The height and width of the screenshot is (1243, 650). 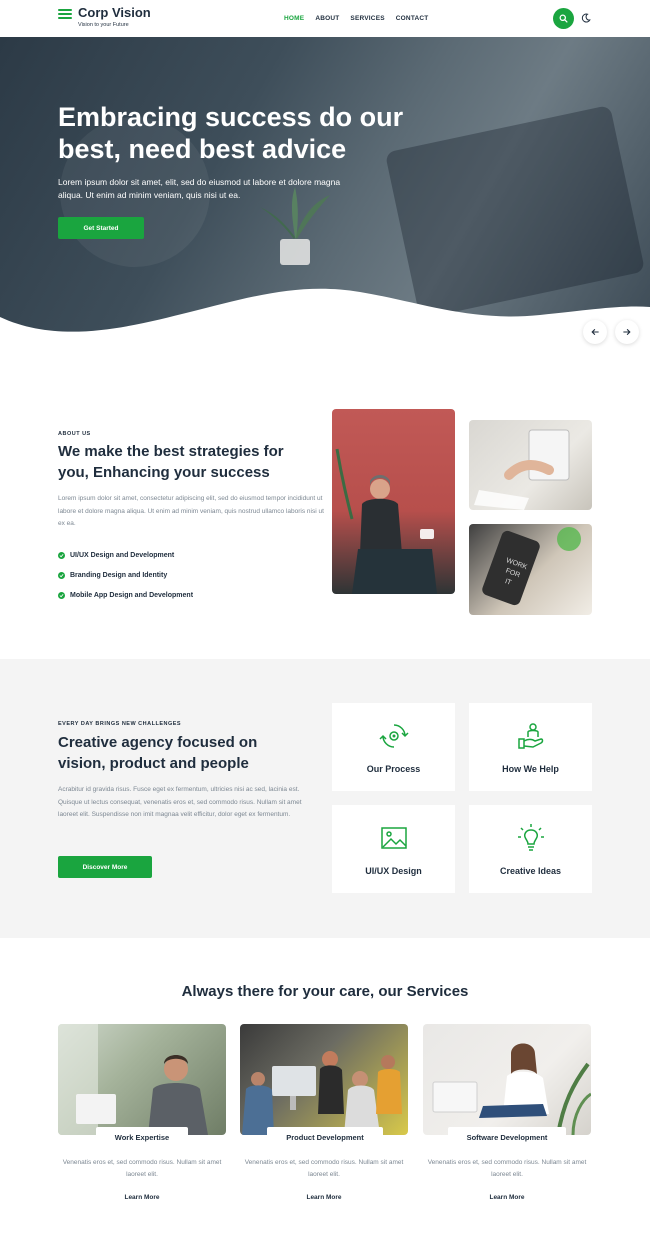 What do you see at coordinates (586, 18) in the screenshot?
I see `dark-mode-moon-icon` at bounding box center [586, 18].